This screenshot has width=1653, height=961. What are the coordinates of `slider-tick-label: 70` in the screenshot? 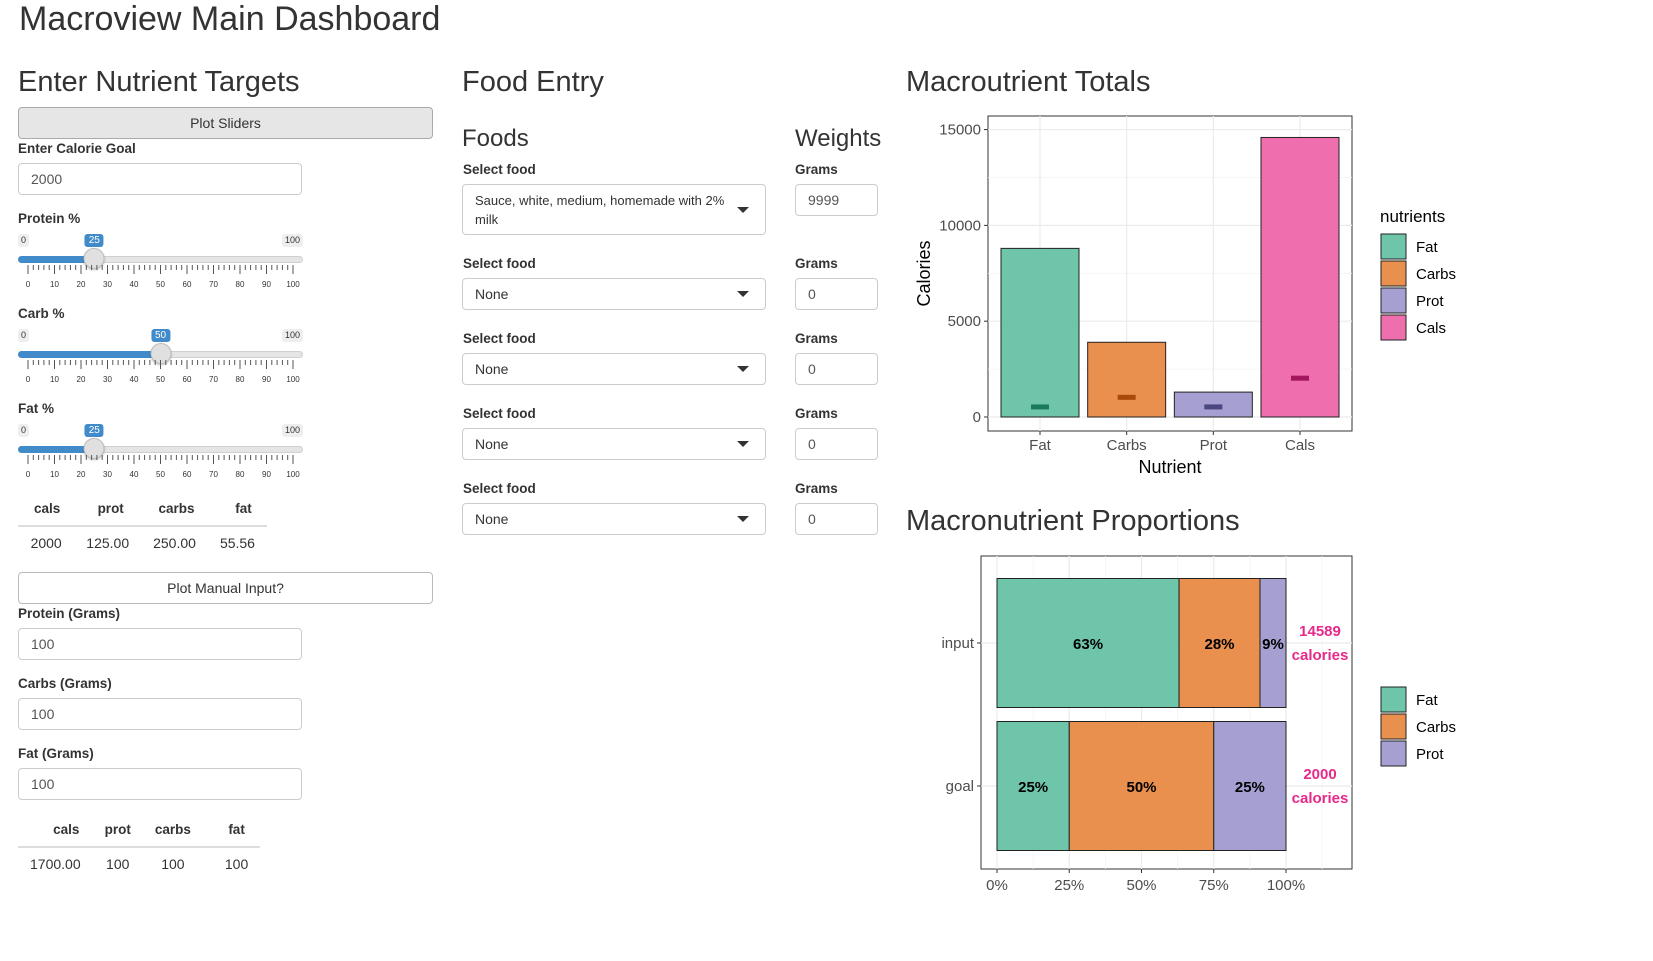 It's located at (213, 284).